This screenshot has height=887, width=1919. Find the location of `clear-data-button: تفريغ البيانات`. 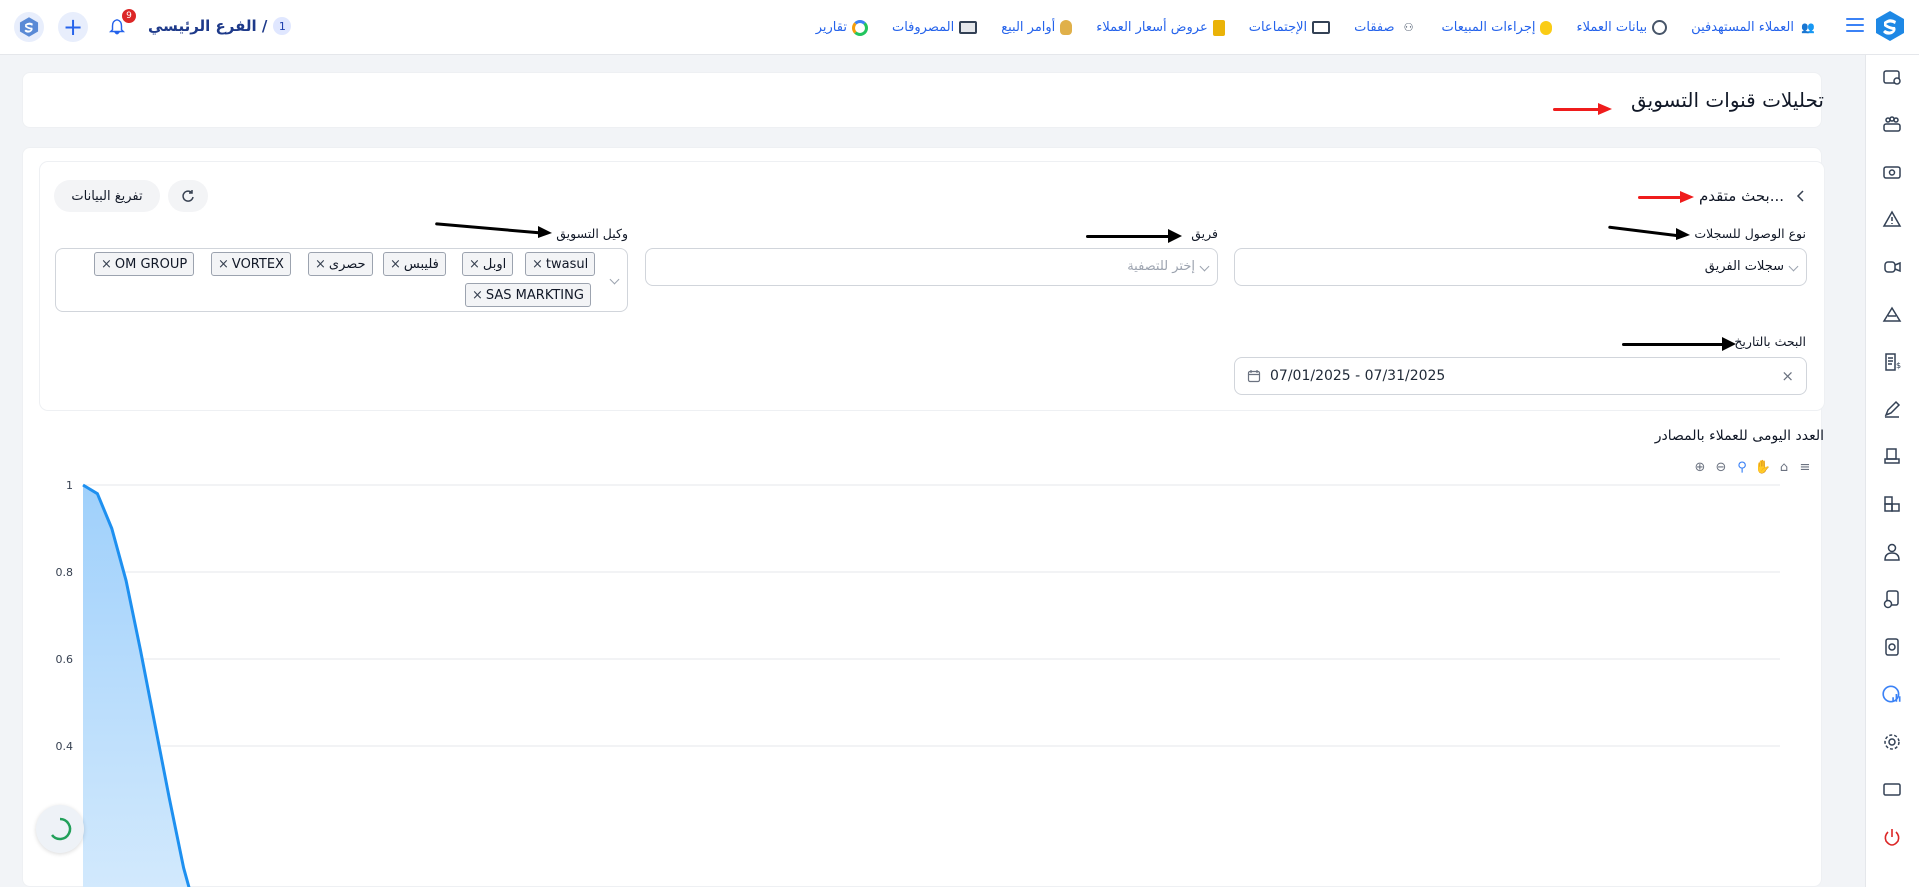

clear-data-button: تفريغ البيانات is located at coordinates (107, 196).